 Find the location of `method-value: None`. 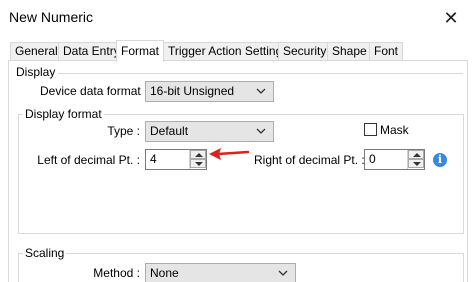

method-value: None is located at coordinates (164, 273).